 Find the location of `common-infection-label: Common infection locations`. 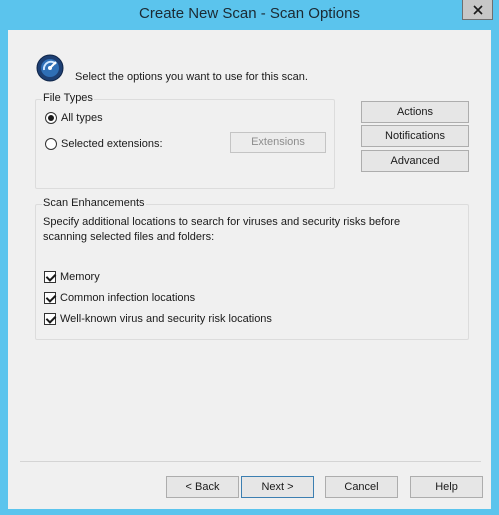

common-infection-label: Common infection locations is located at coordinates (128, 298).